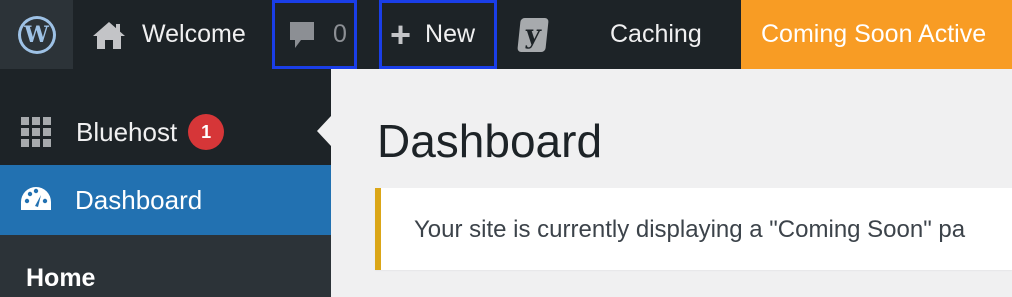 The image size is (1012, 297). What do you see at coordinates (401, 34) in the screenshot?
I see `plus-icon: +` at bounding box center [401, 34].